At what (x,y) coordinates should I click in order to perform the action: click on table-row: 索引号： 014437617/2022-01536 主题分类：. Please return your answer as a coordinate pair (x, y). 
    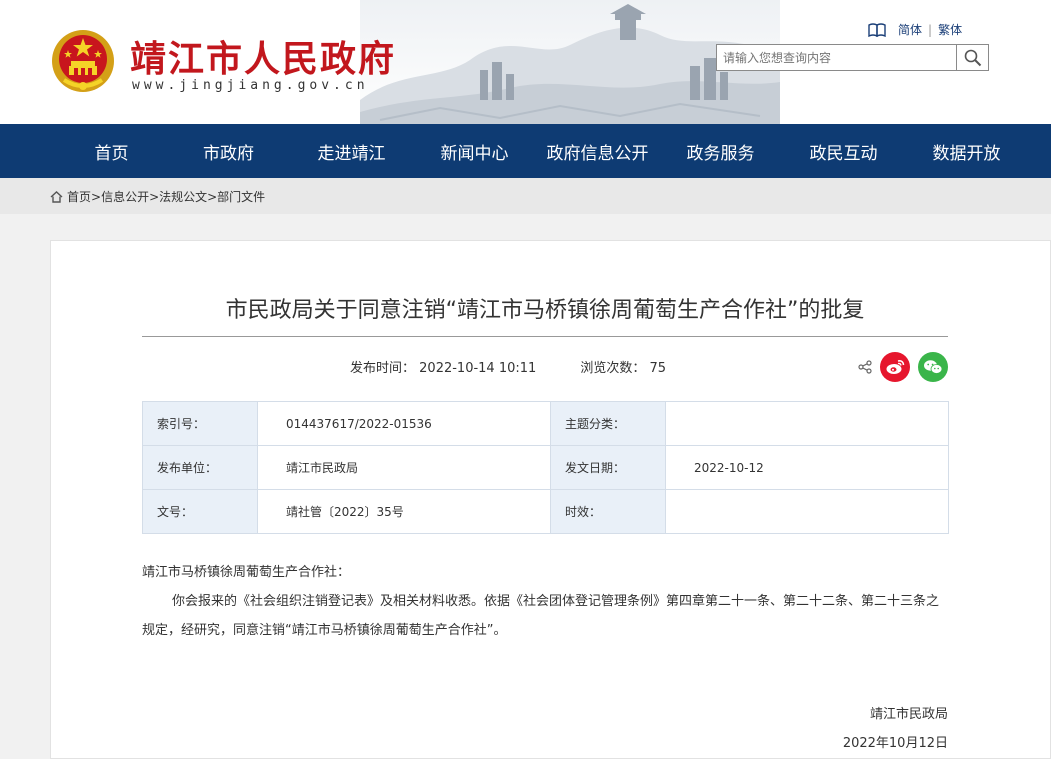
    Looking at the image, I should click on (545, 423).